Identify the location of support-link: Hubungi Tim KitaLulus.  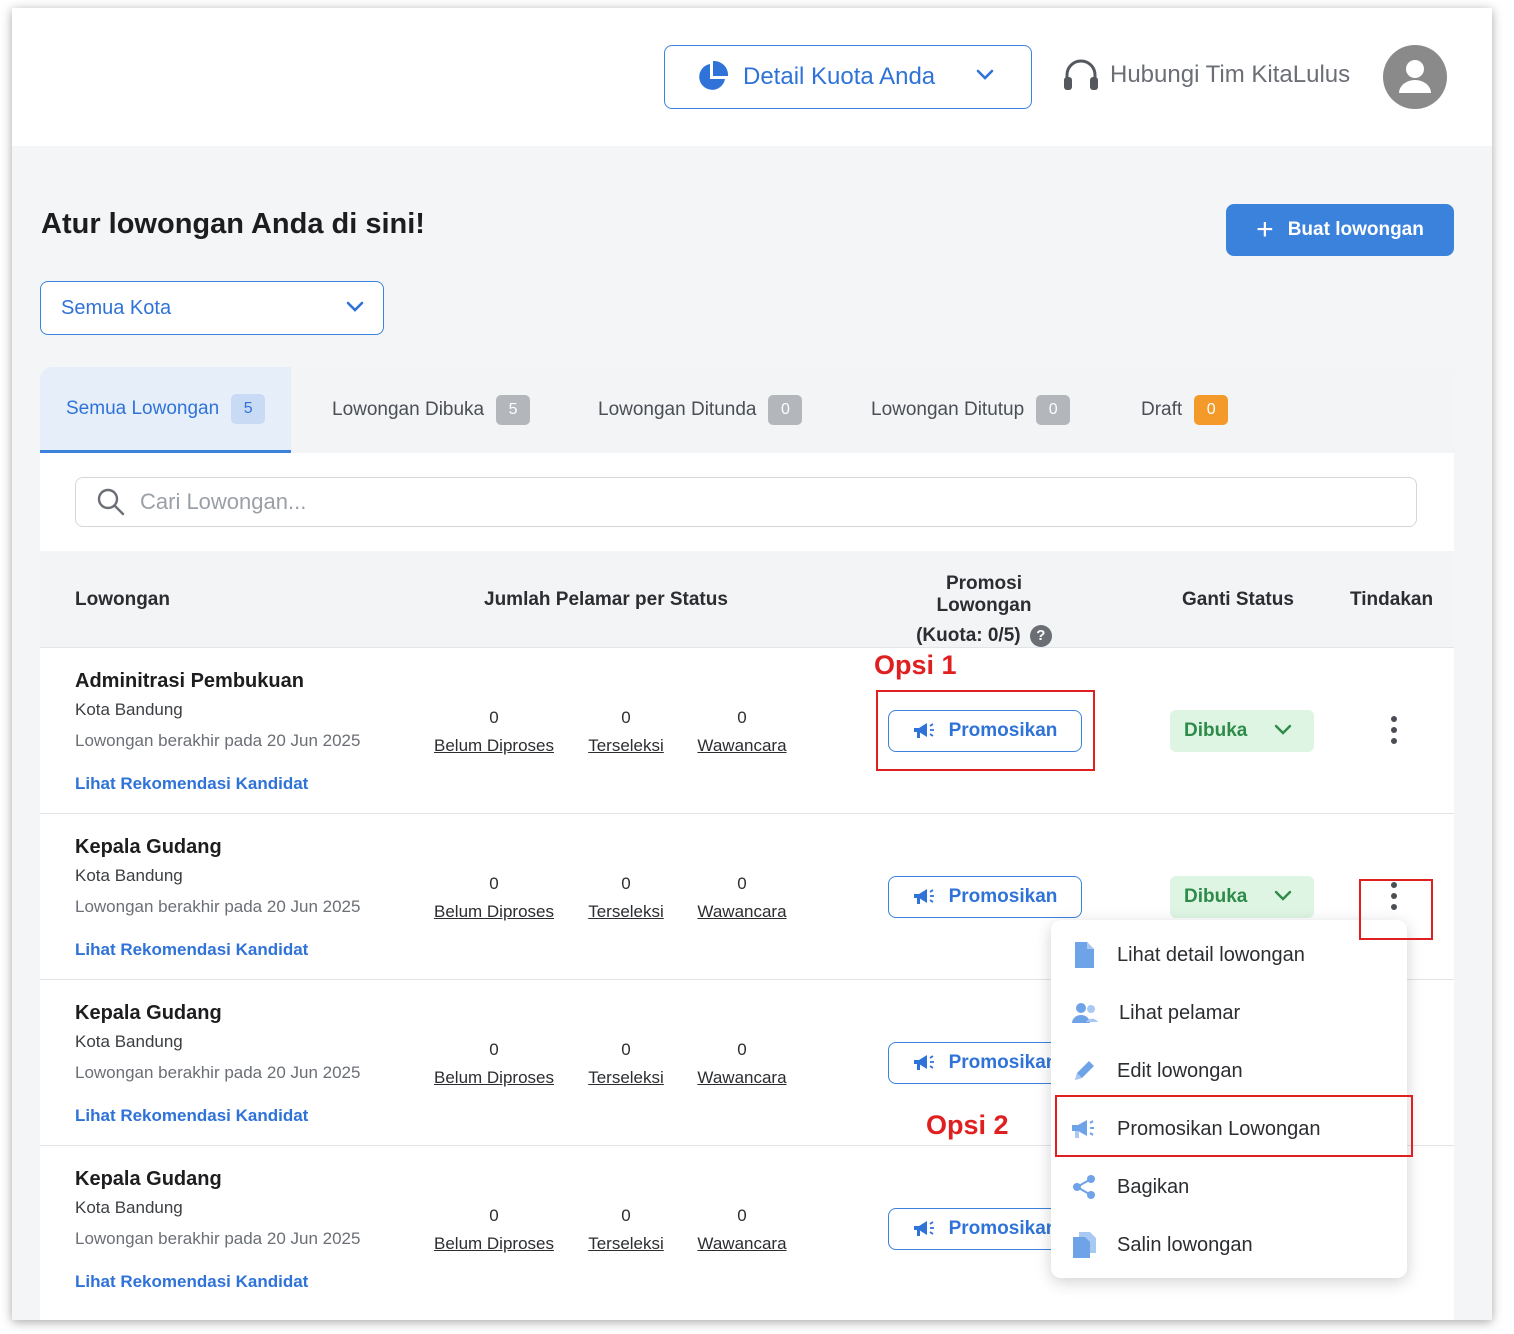
(1206, 75).